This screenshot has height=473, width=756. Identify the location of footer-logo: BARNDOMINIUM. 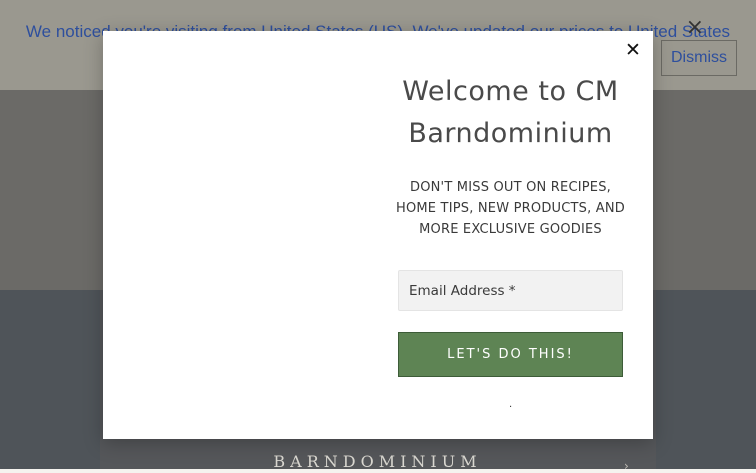
(377, 461).